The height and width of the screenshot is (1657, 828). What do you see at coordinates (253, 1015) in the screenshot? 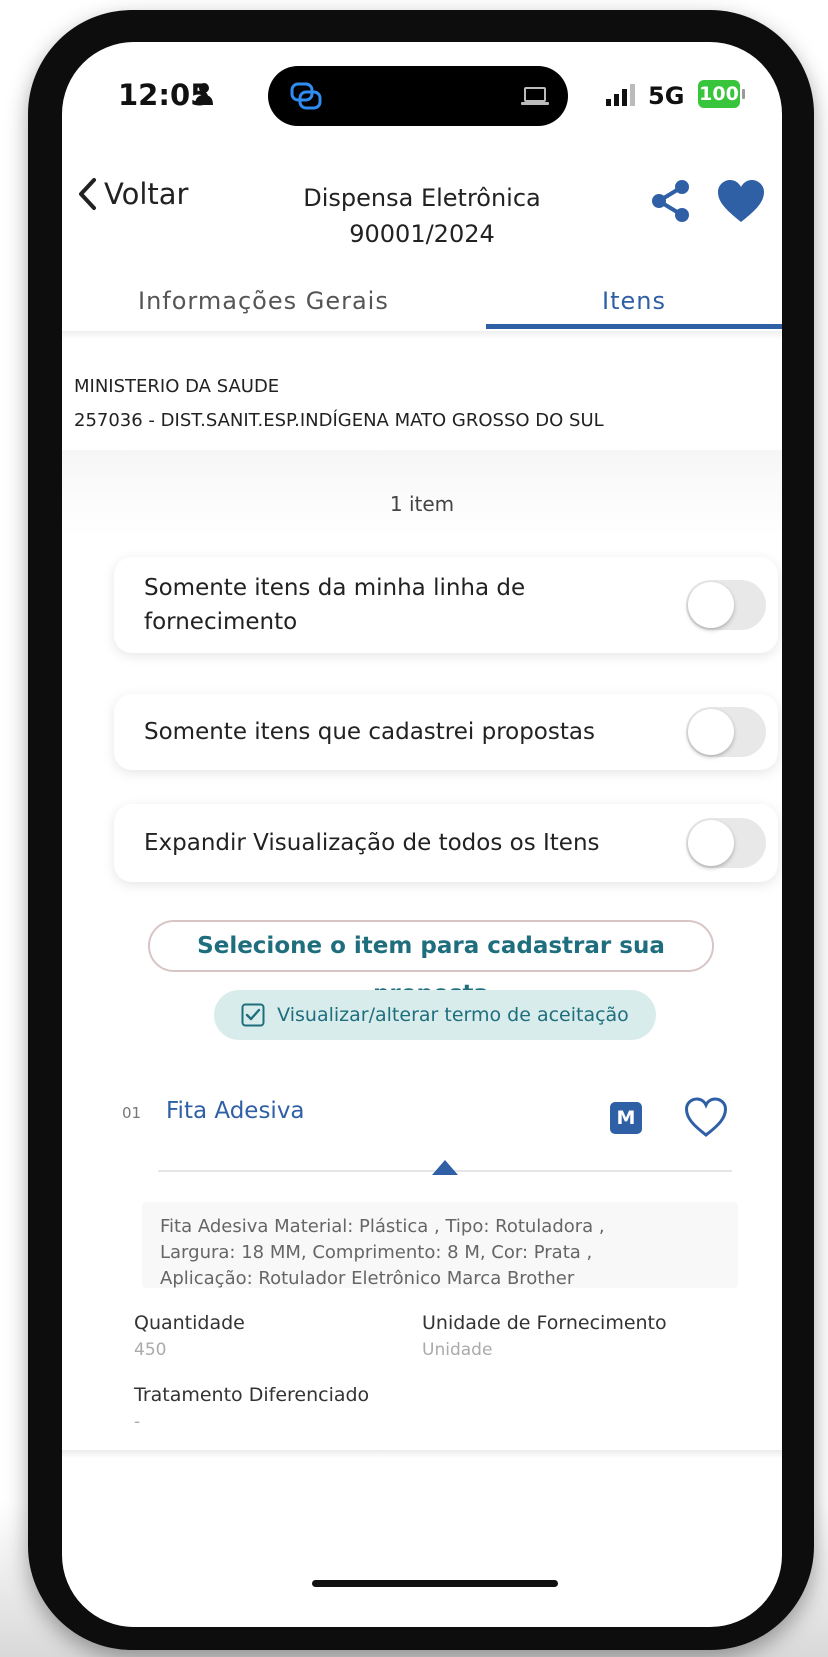
I see `checkbox-icon` at bounding box center [253, 1015].